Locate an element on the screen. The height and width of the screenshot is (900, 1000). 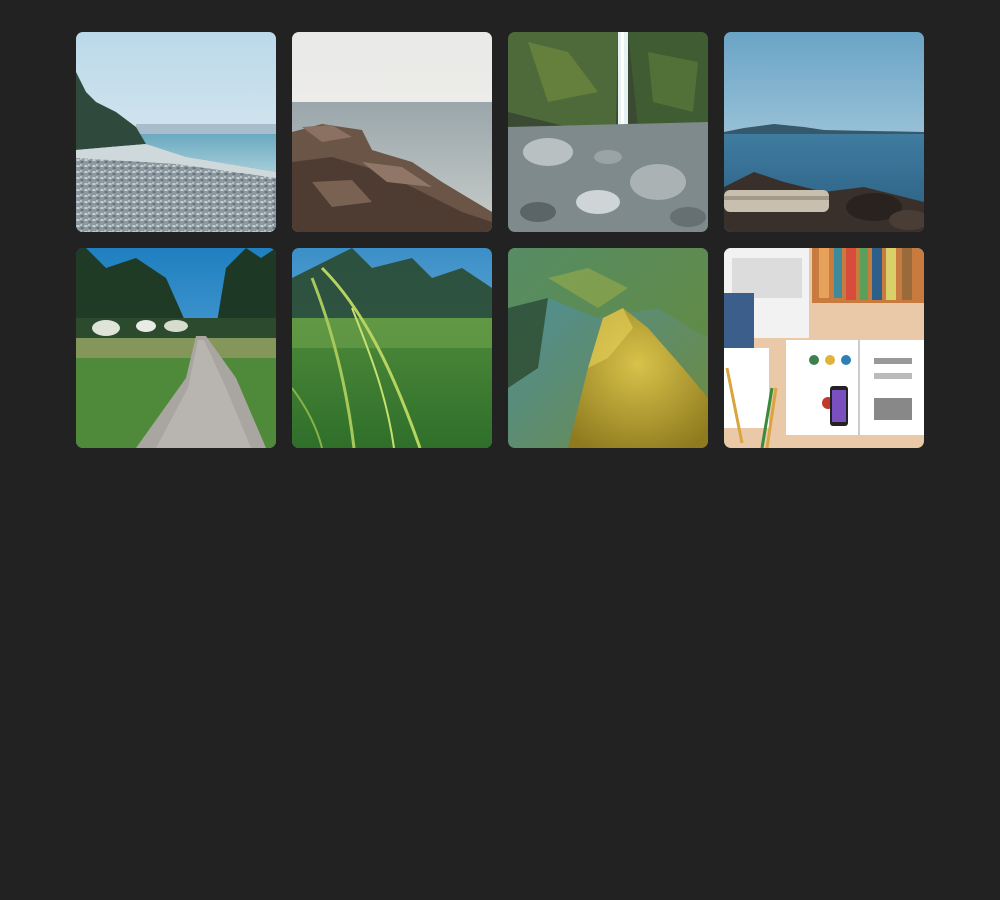
photo-grass-closeup is located at coordinates (392, 348).